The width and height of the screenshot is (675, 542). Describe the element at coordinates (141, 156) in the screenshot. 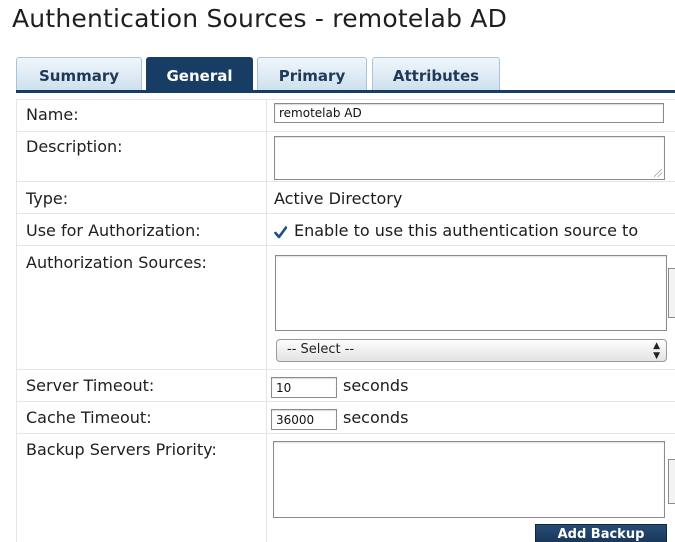

I see `description-label-cell: Description:` at that location.